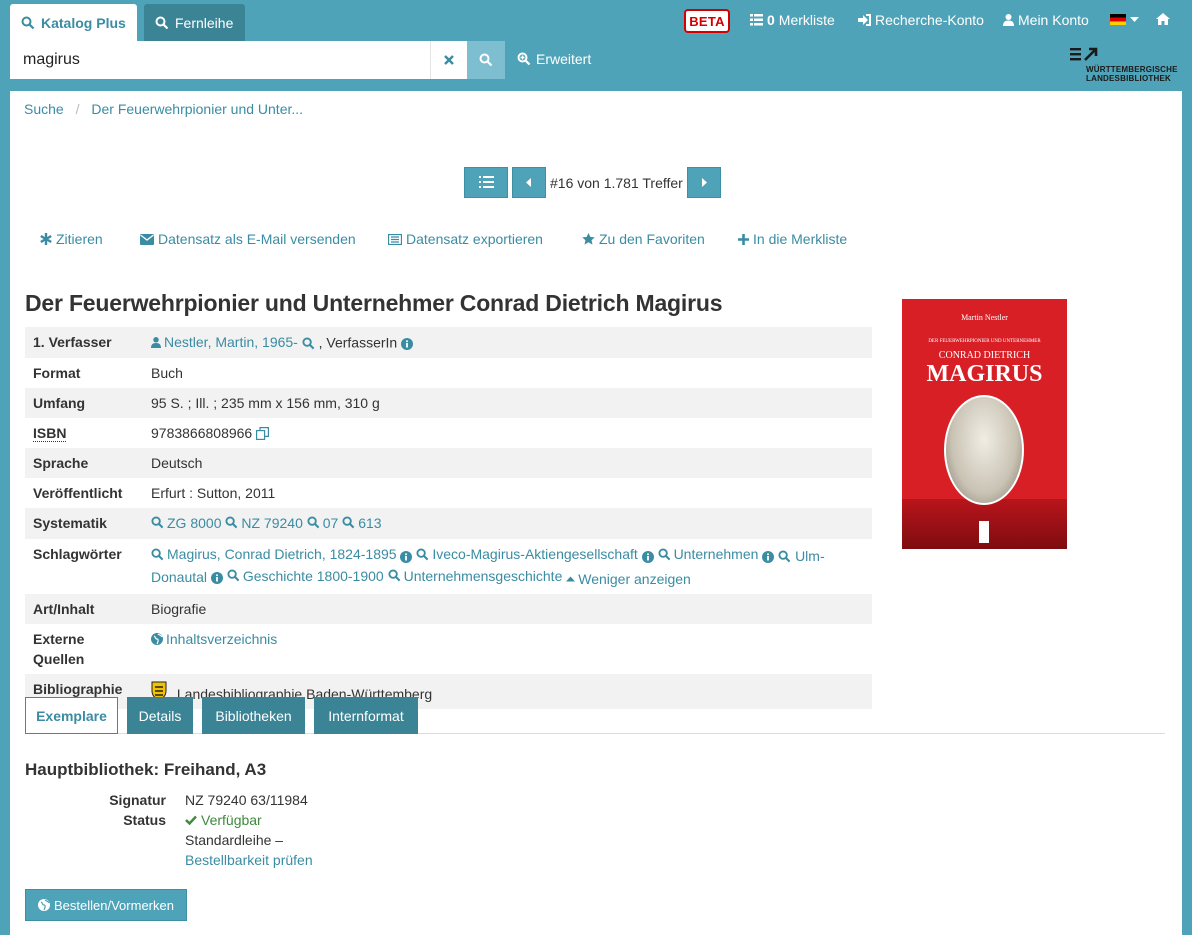  What do you see at coordinates (282, 554) in the screenshot?
I see `subject-item: Magirus, Conrad Dietrich, 1824-1895` at bounding box center [282, 554].